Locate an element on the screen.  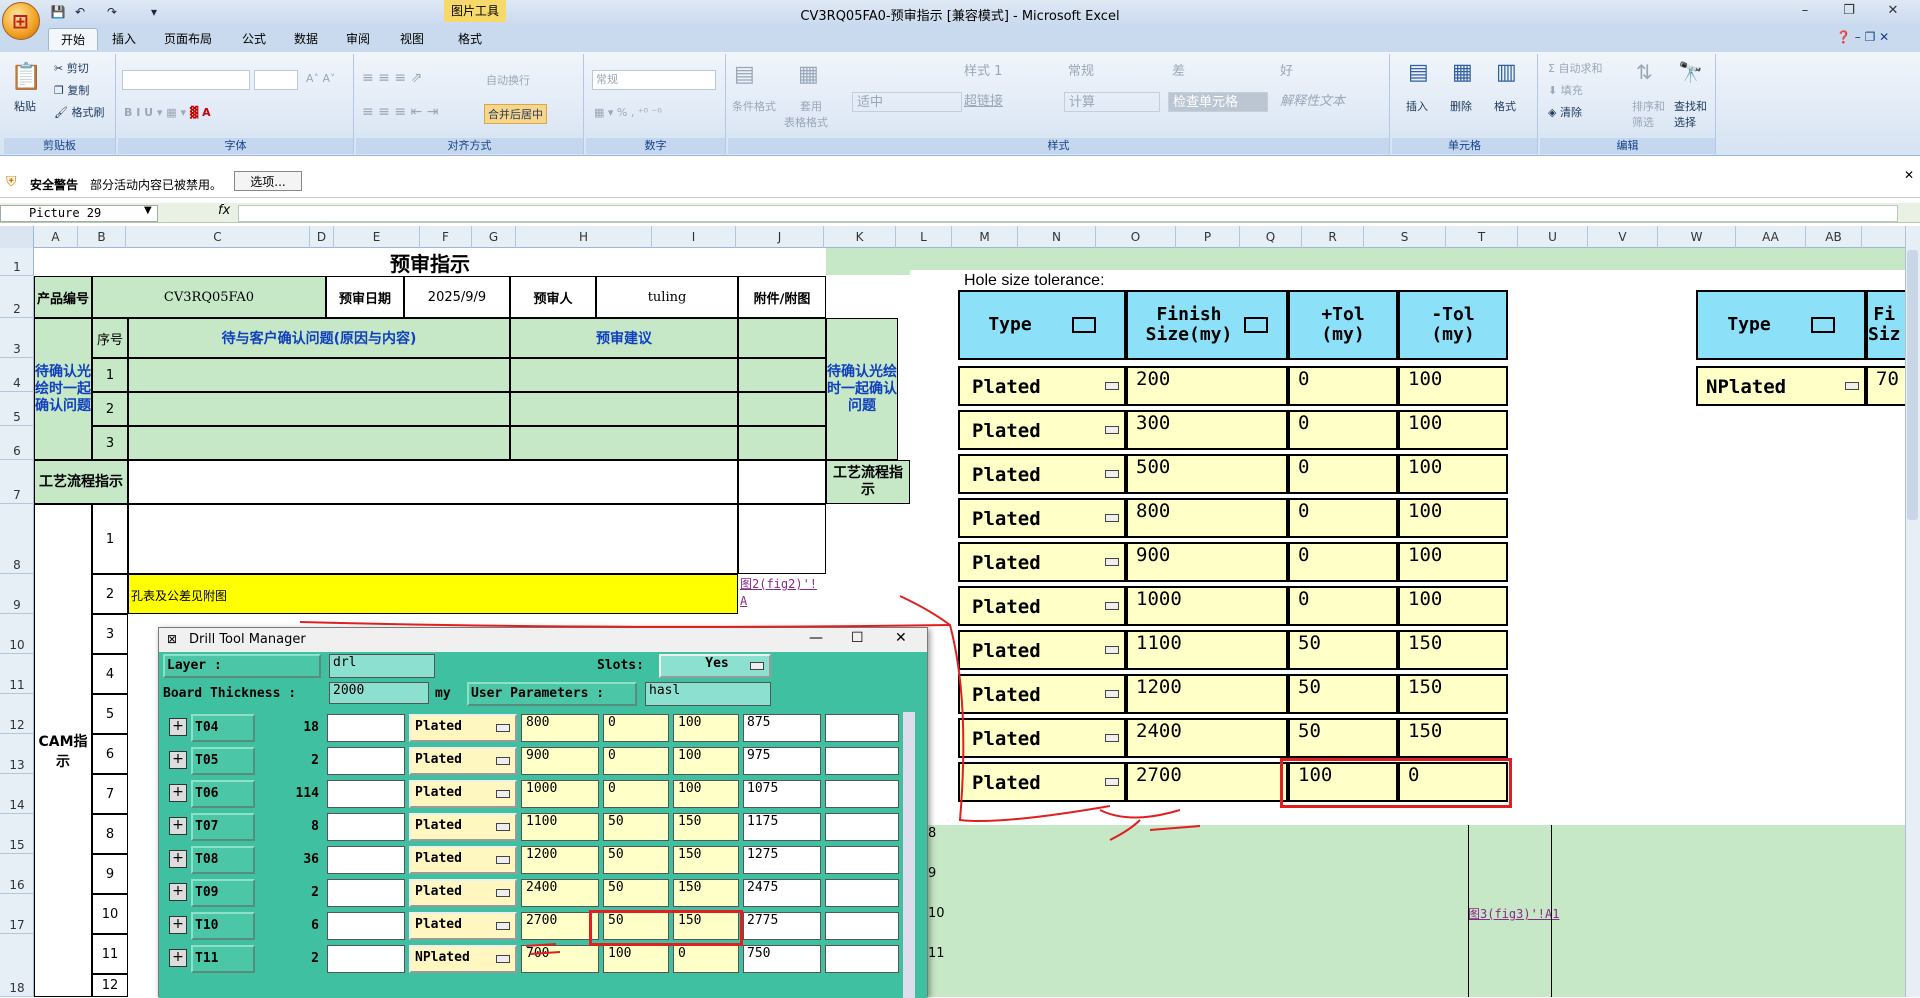
hole-finish-header: Finish Size(my) is located at coordinates (1207, 325).